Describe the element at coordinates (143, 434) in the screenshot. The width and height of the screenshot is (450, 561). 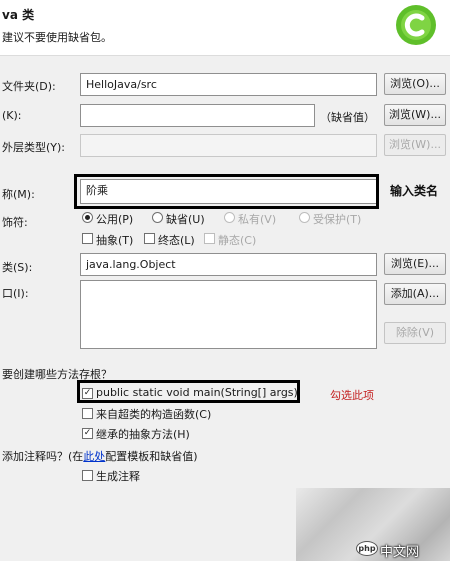
I see `inherited-abstract-methods-label: 继承的抽象方法(H)` at that location.